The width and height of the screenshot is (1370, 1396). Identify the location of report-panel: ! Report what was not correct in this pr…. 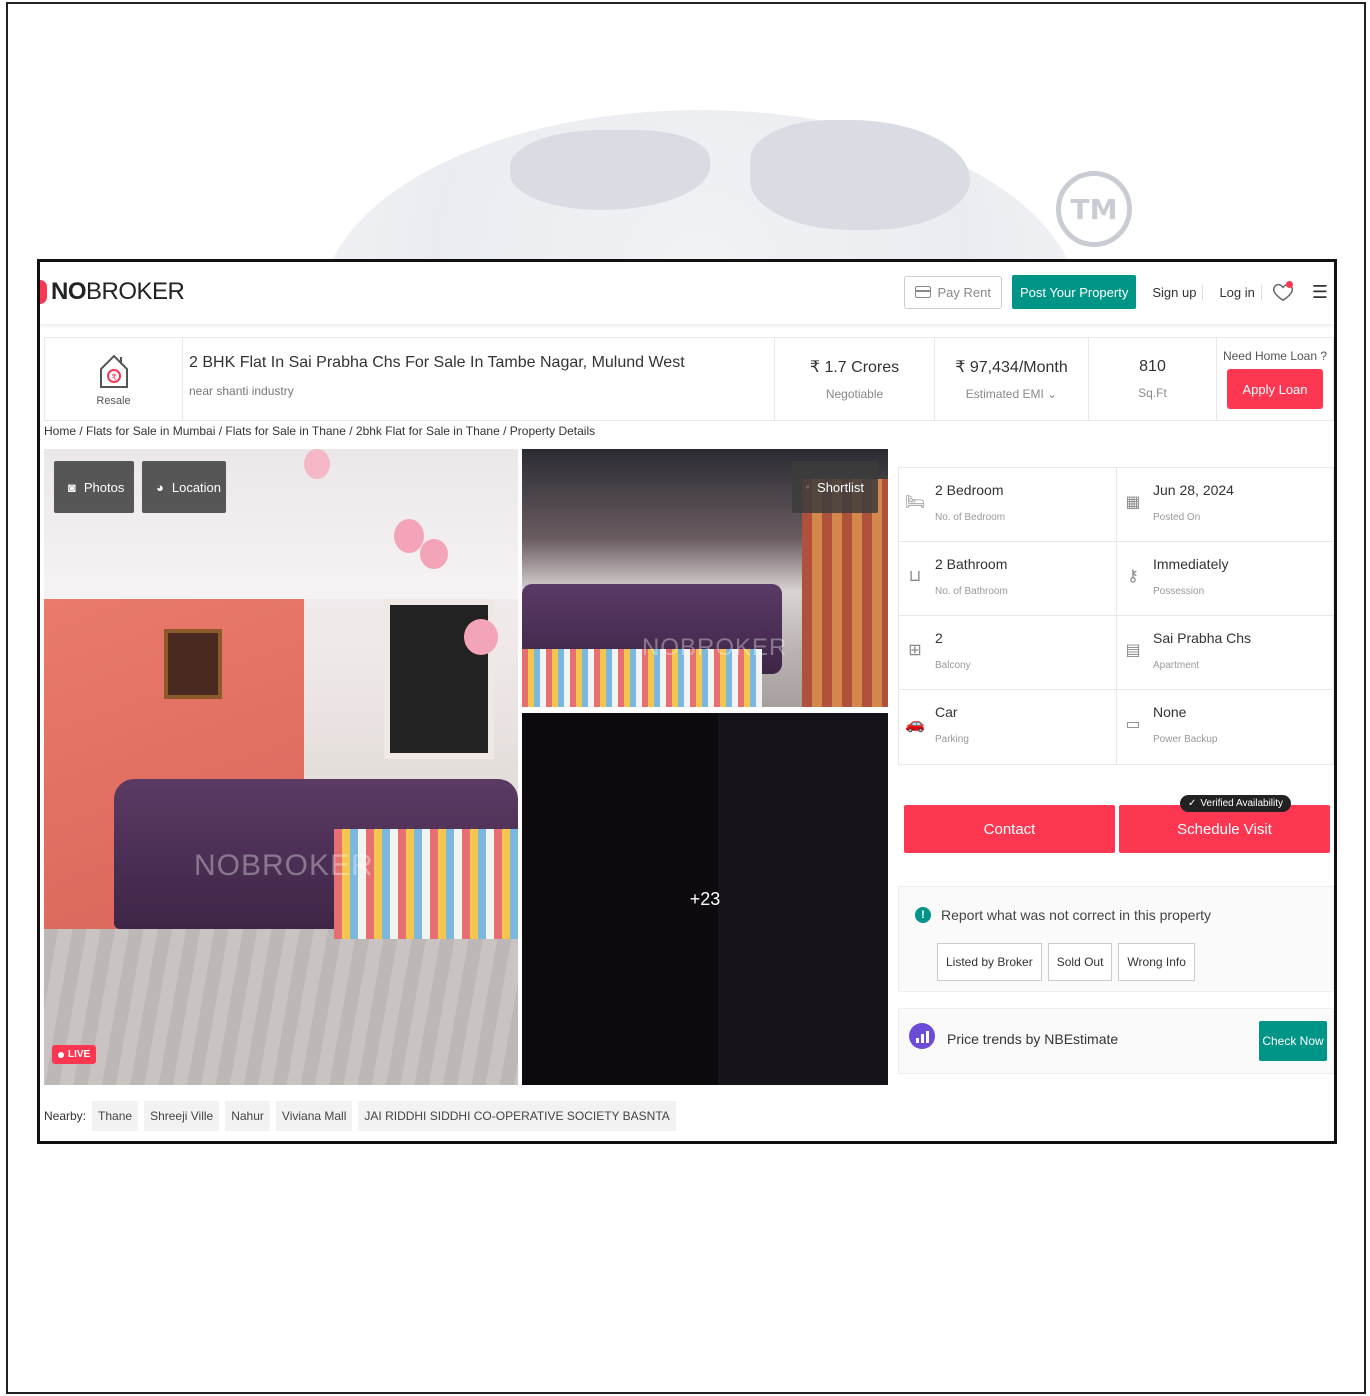
(1116, 939).